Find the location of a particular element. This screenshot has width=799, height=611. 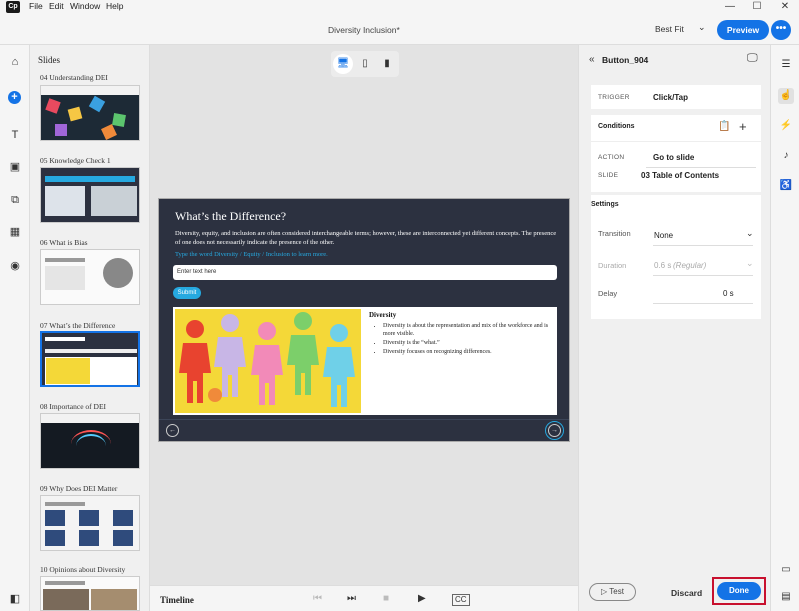

sliders-icon: ☰ is located at coordinates (786, 65).